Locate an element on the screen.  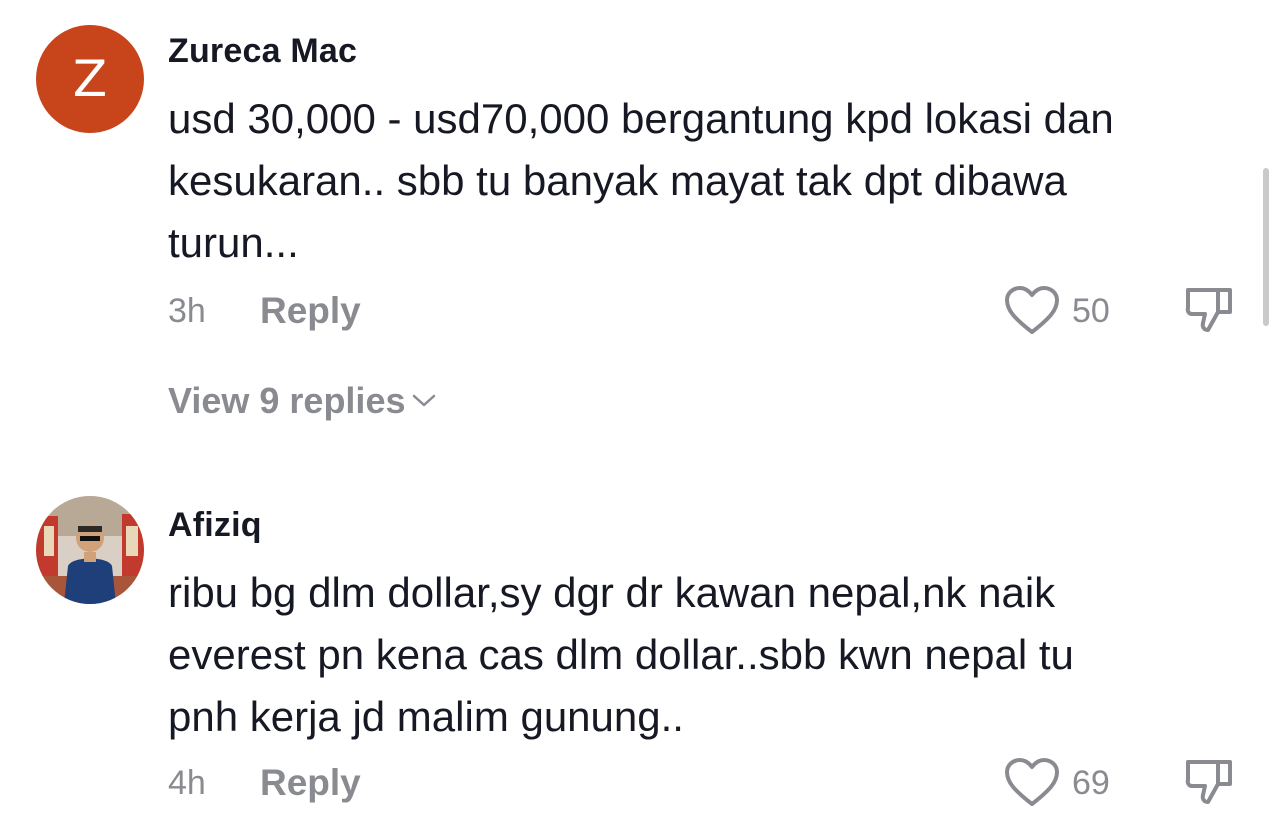
username: Zureca Mac is located at coordinates (262, 51).